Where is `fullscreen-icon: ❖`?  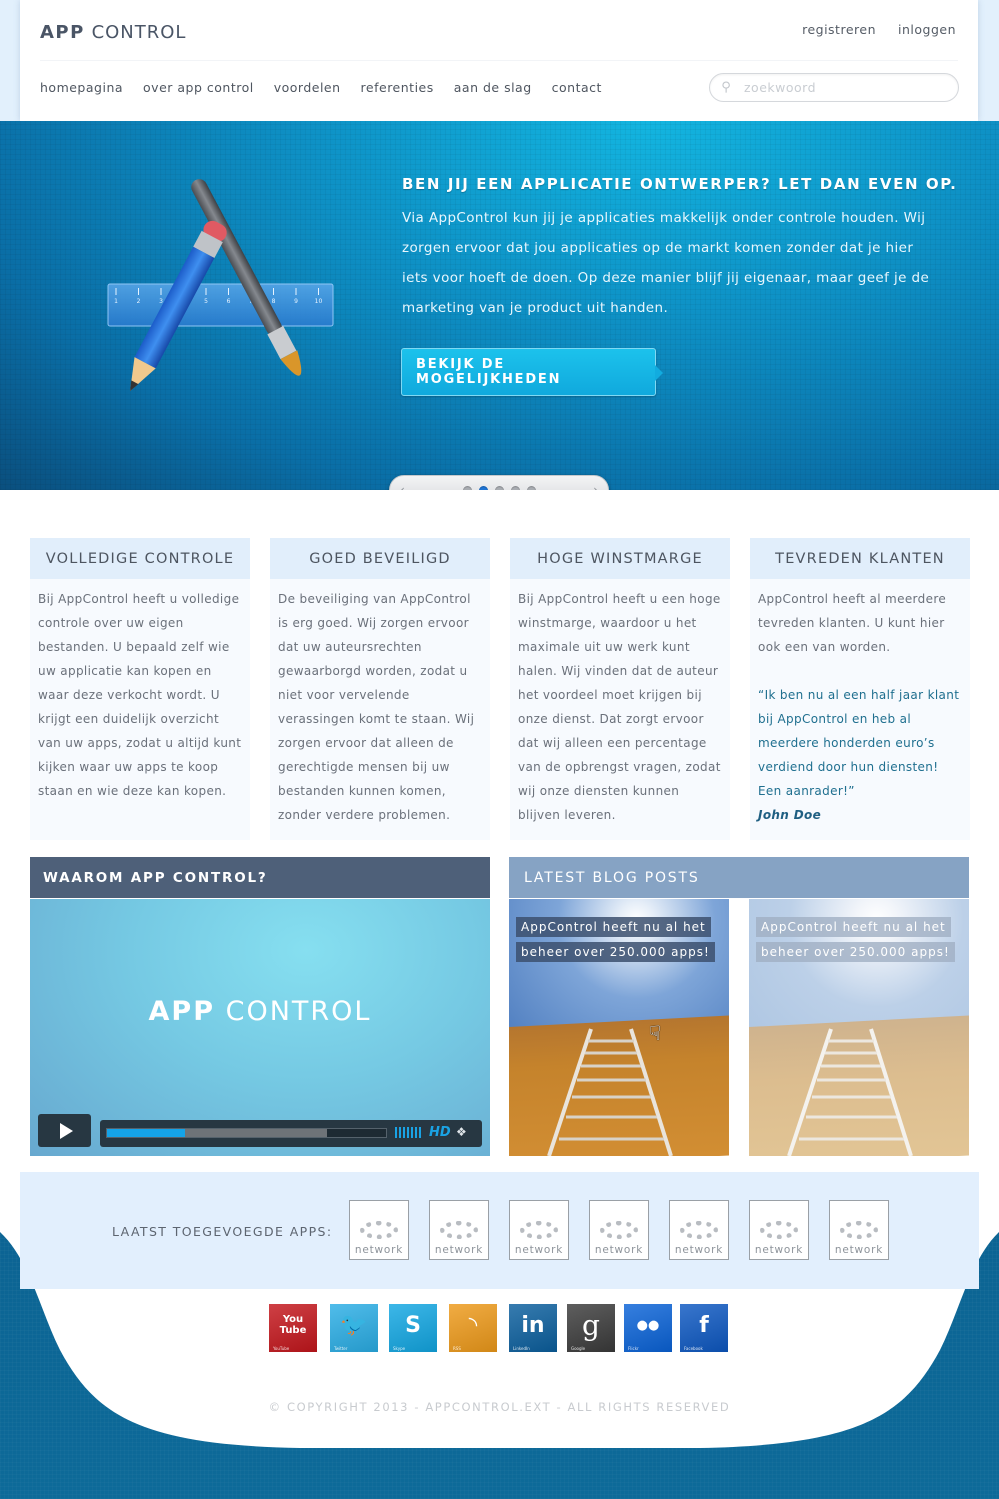 fullscreen-icon: ❖ is located at coordinates (461, 1132).